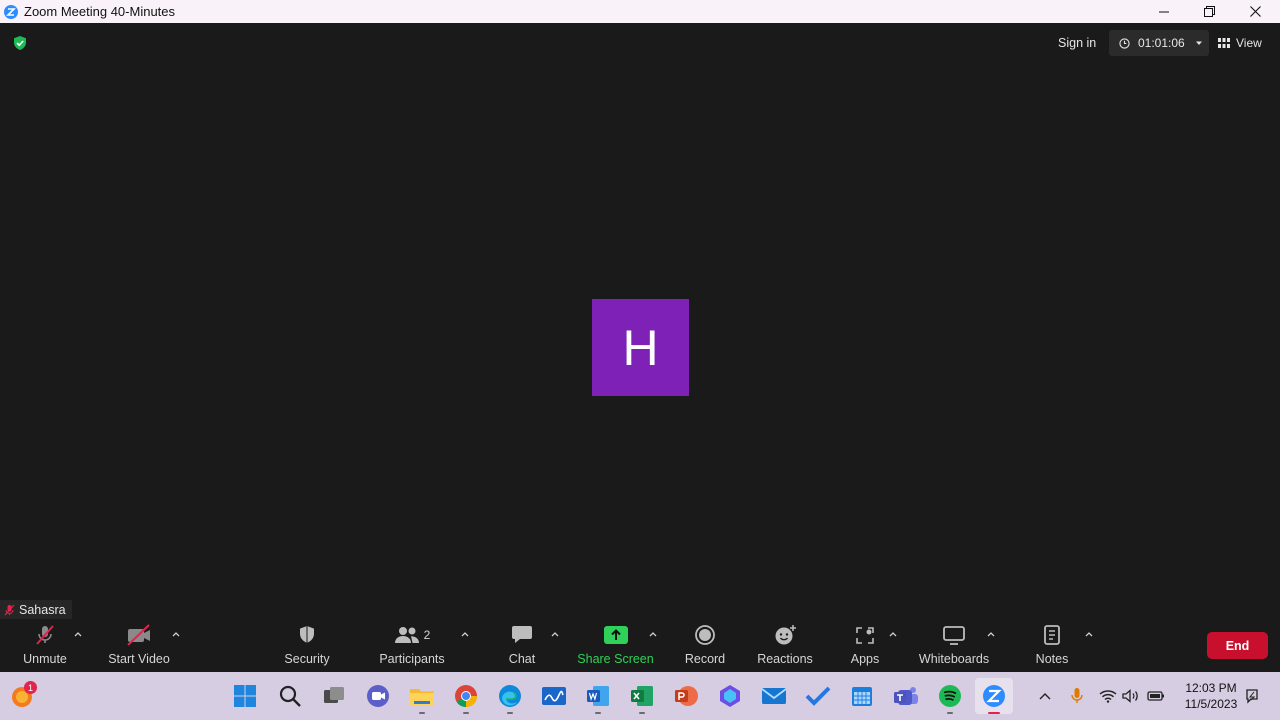 This screenshot has height=720, width=1280. What do you see at coordinates (1045, 696) in the screenshot?
I see `show-hidden-icons-button` at bounding box center [1045, 696].